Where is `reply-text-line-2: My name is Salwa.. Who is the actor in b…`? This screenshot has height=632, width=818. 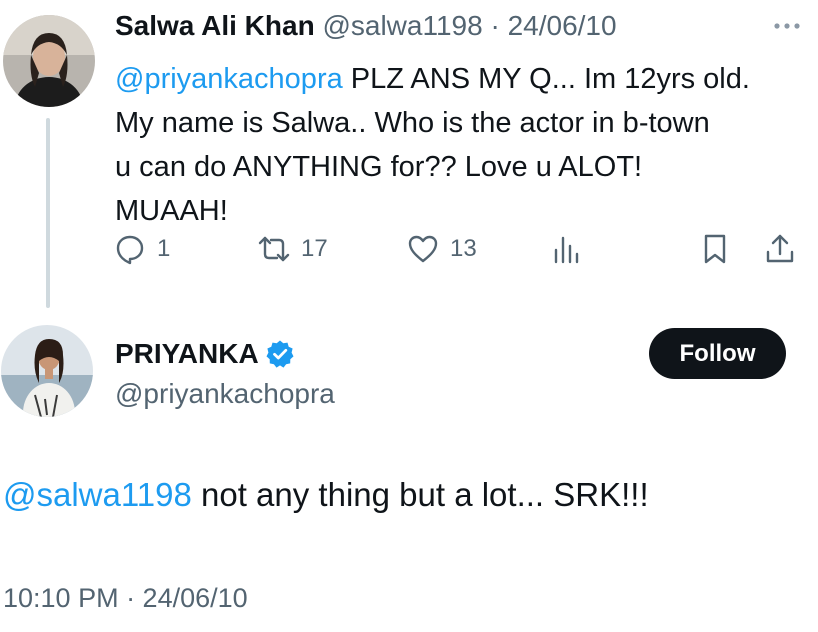 reply-text-line-2: My name is Salwa.. Who is the actor in b… is located at coordinates (412, 123).